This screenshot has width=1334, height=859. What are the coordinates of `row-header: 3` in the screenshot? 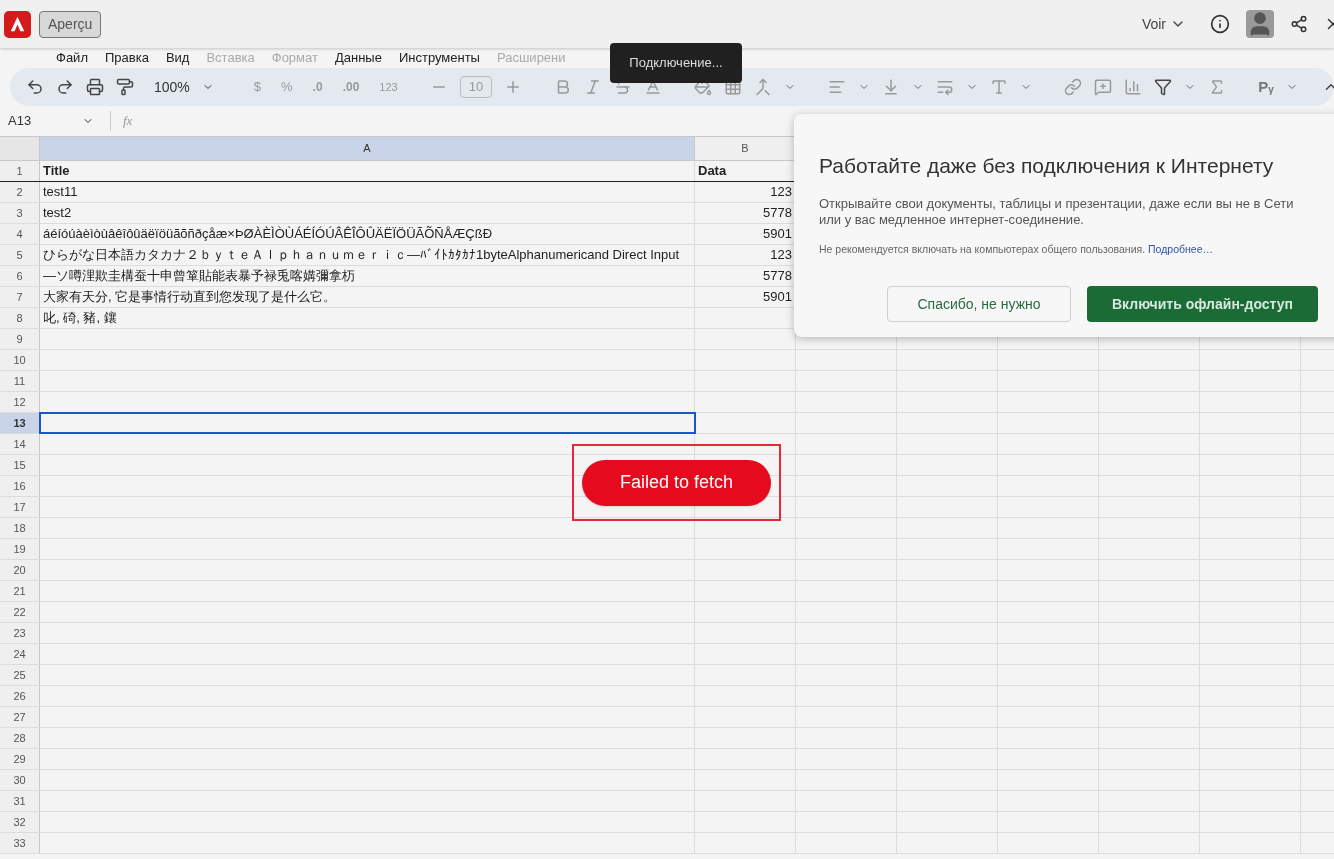 It's located at (20, 213).